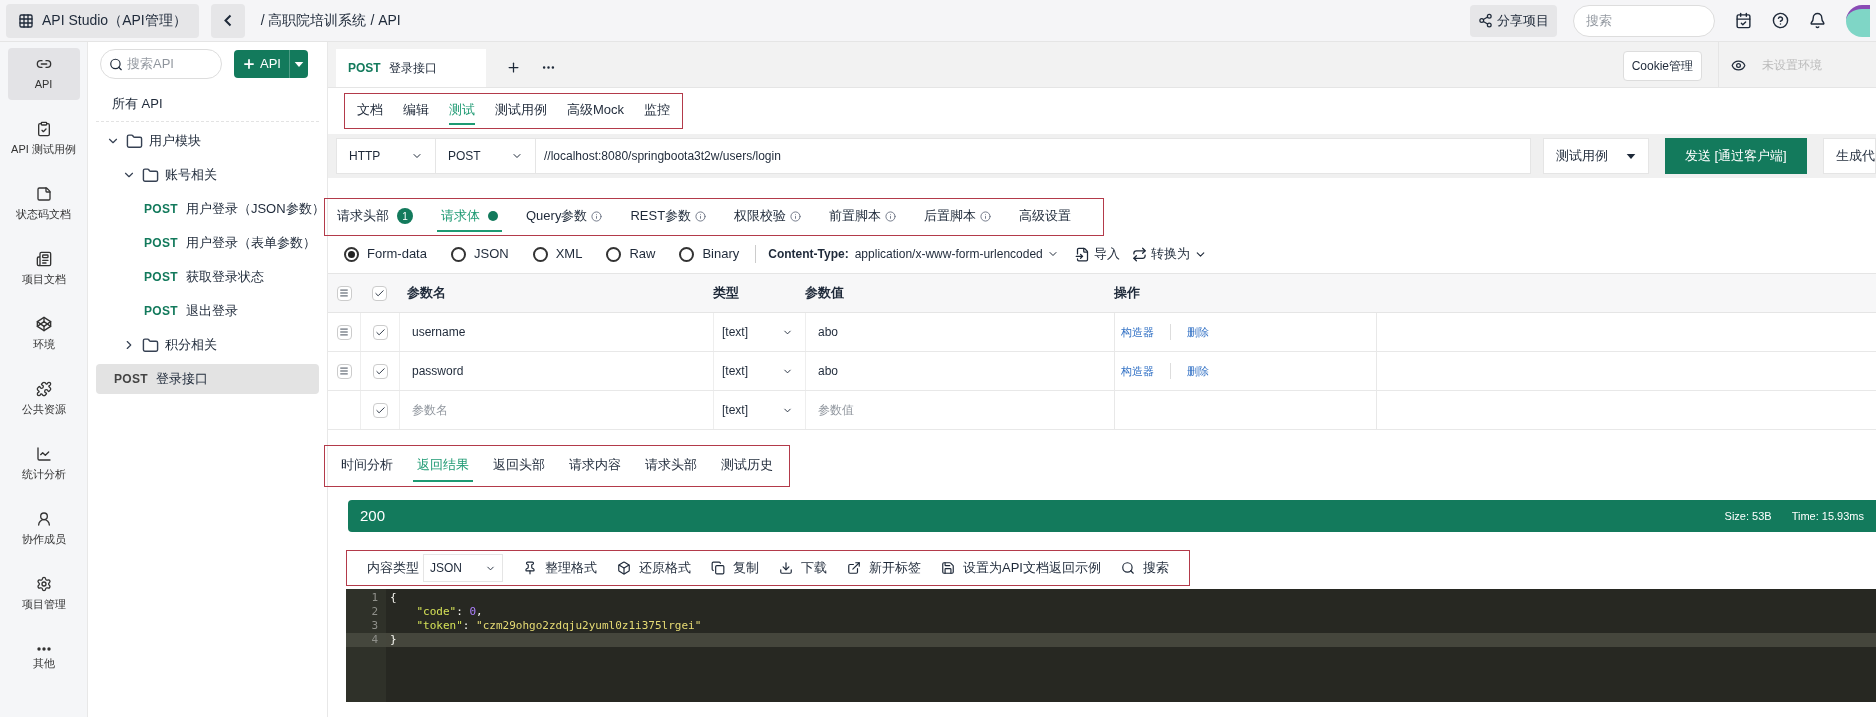 The height and width of the screenshot is (717, 1876). I want to click on share-project-button: 分享项目, so click(1513, 20).